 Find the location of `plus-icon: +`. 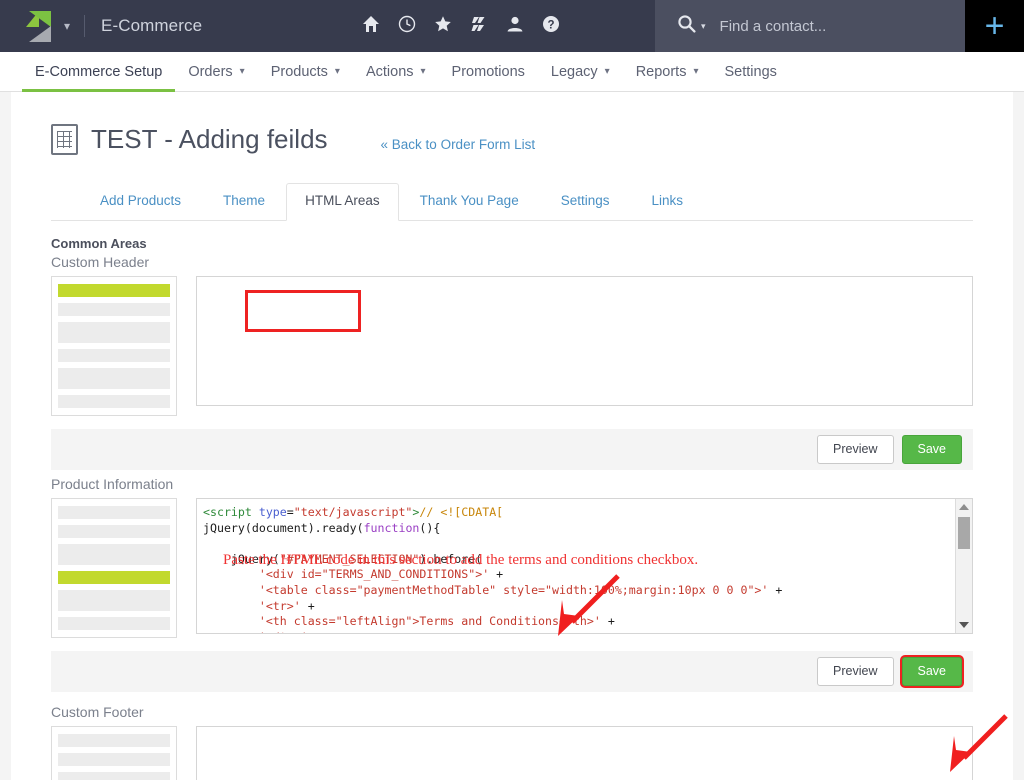

plus-icon: + is located at coordinates (994, 26).